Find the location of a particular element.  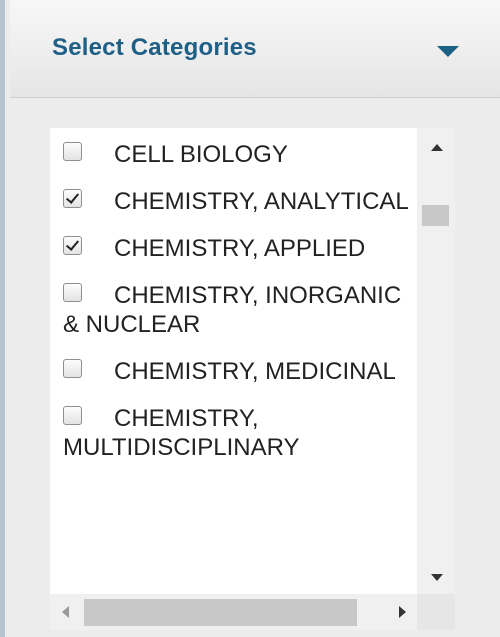

vertical-scroll-thumb is located at coordinates (435, 215).